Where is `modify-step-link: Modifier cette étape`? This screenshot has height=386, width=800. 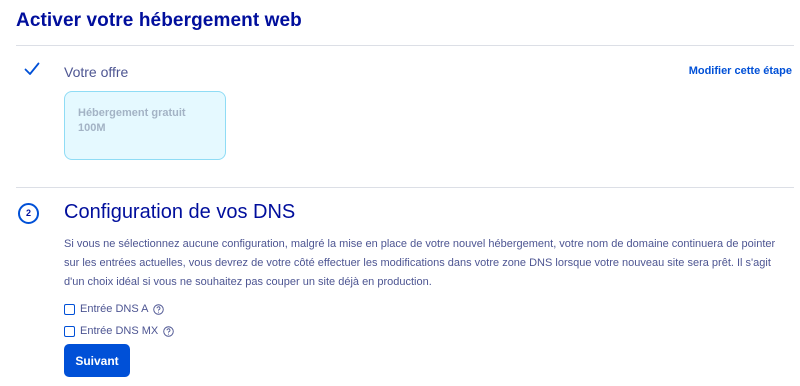
modify-step-link: Modifier cette étape is located at coordinates (740, 71).